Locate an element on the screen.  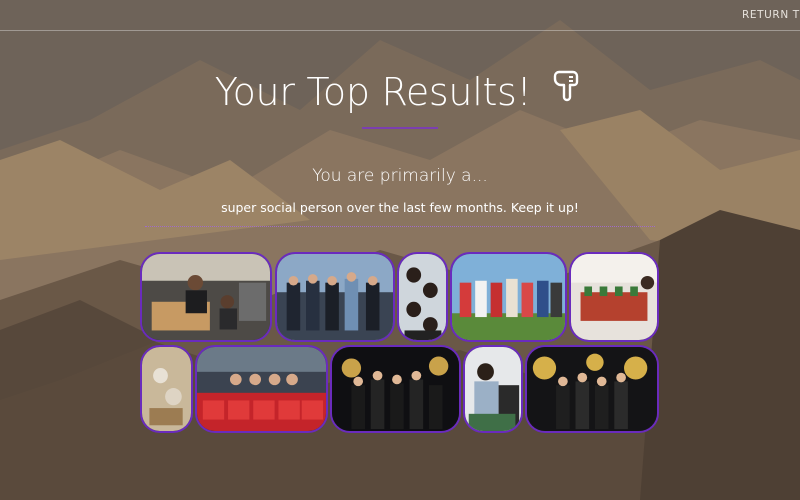
page-title: Your Top Results! is located at coordinates (400, 92).